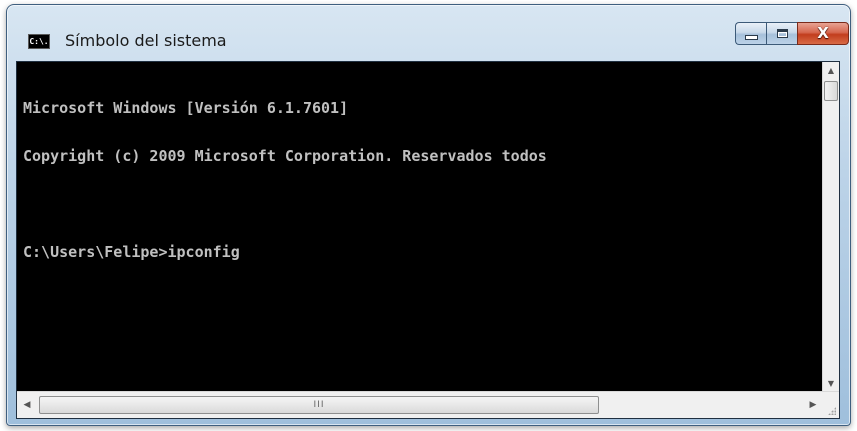  What do you see at coordinates (751, 37) in the screenshot?
I see `minimize-icon` at bounding box center [751, 37].